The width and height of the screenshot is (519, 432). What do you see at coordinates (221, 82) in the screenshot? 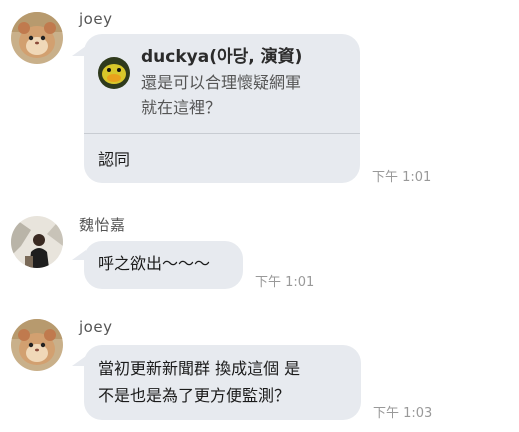
I see `reply-line: 還是可以合理懷疑網軍` at bounding box center [221, 82].